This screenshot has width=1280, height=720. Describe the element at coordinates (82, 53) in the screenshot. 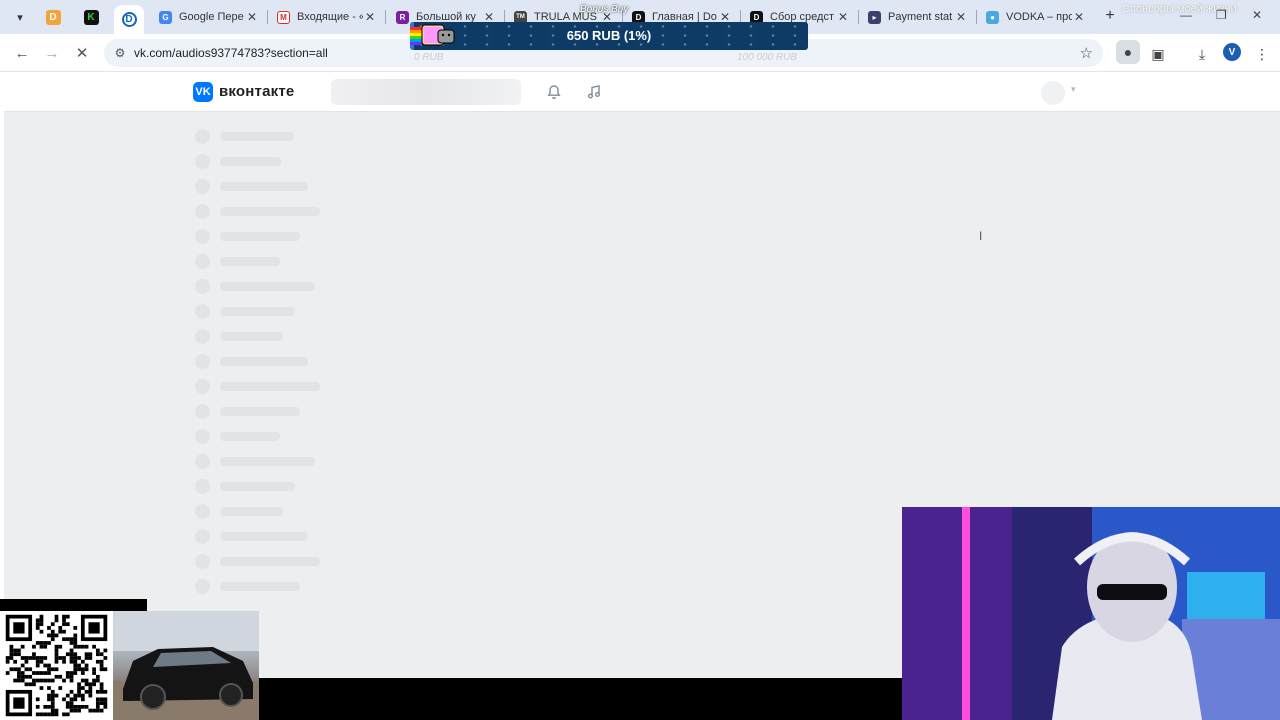

I see `stop-loading-icon: ✕` at that location.